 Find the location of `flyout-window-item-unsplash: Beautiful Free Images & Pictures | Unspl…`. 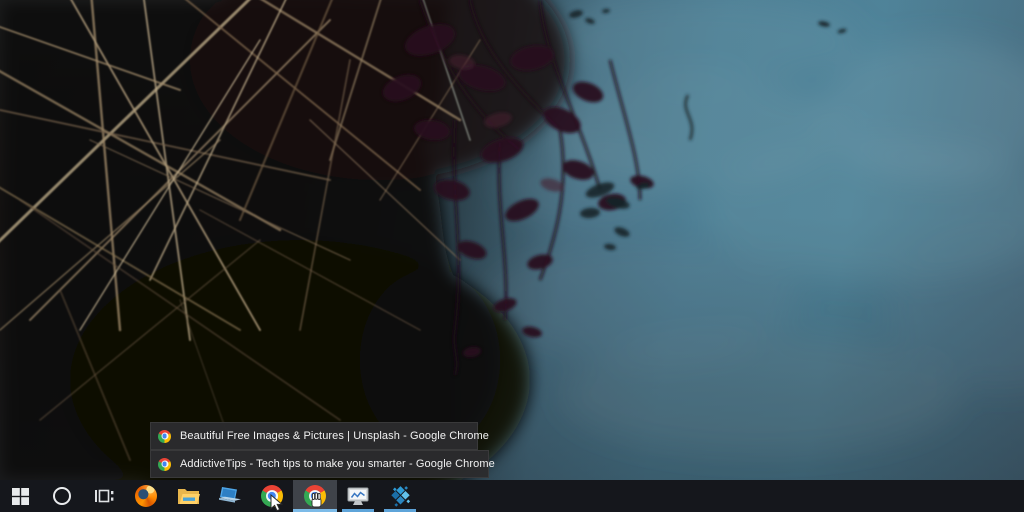

flyout-window-item-unsplash: Beautiful Free Images & Pictures | Unspl… is located at coordinates (319, 436).